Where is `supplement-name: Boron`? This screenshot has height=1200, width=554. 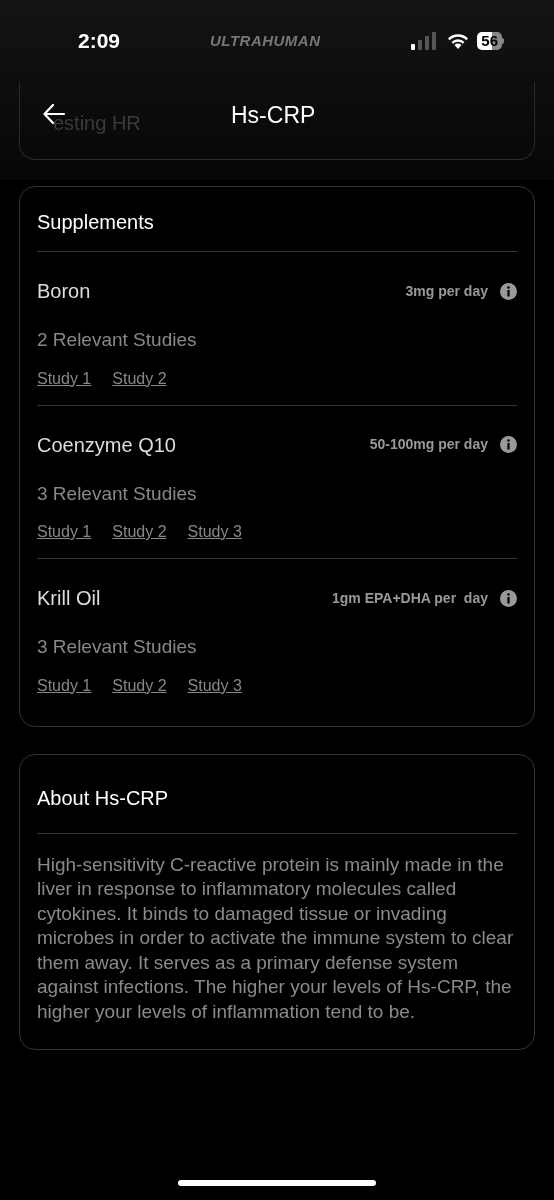
supplement-name: Boron is located at coordinates (64, 291).